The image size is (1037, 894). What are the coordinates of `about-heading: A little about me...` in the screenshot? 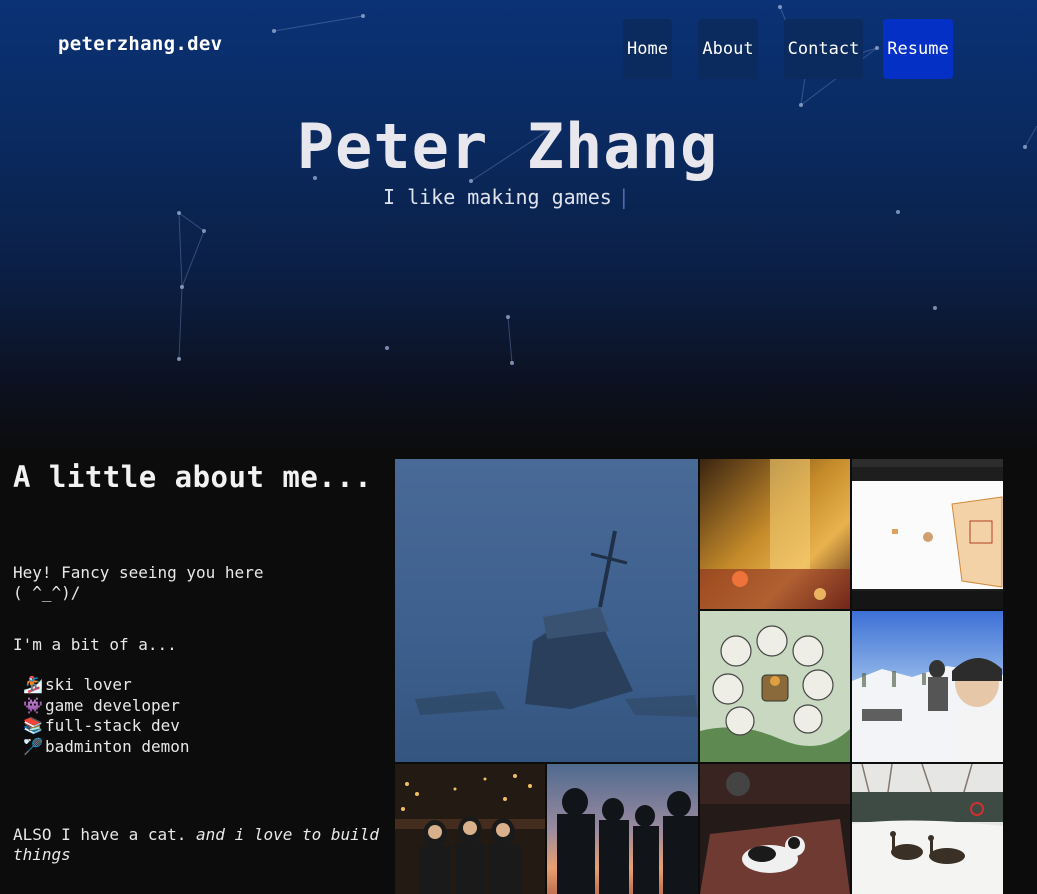 It's located at (193, 477).